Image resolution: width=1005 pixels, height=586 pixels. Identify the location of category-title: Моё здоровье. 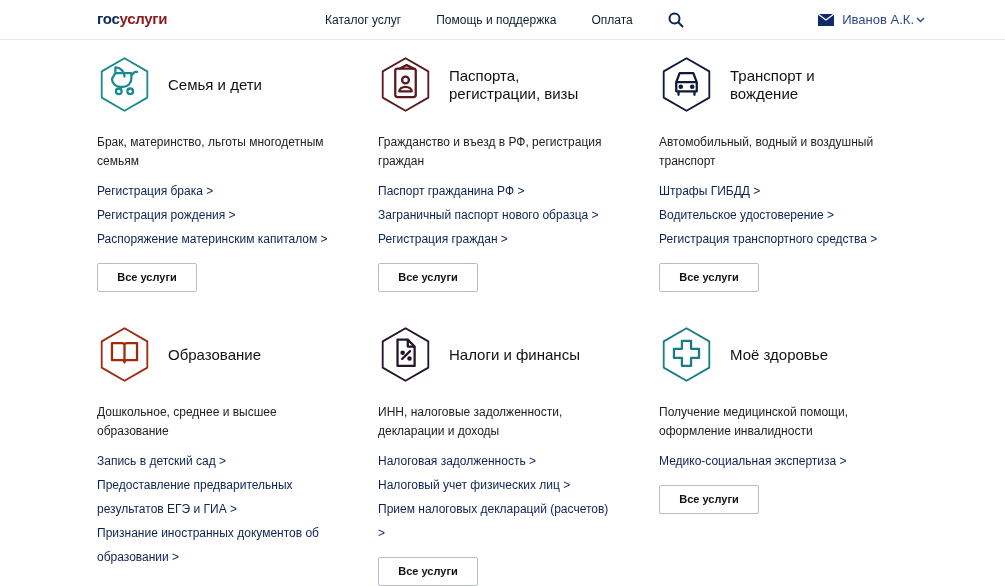
(805, 354).